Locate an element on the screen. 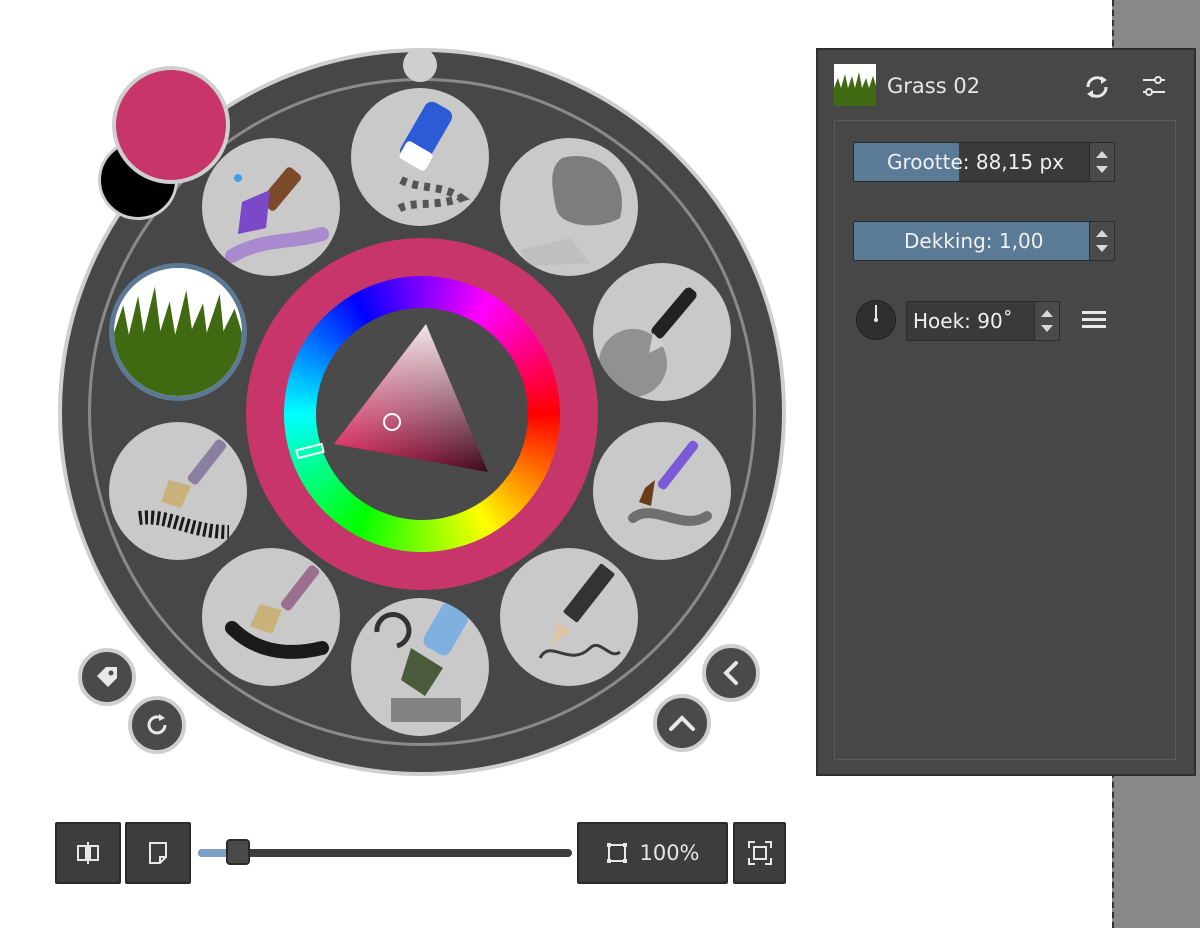 The image size is (1200, 928). zoom-level: 100% is located at coordinates (669, 853).